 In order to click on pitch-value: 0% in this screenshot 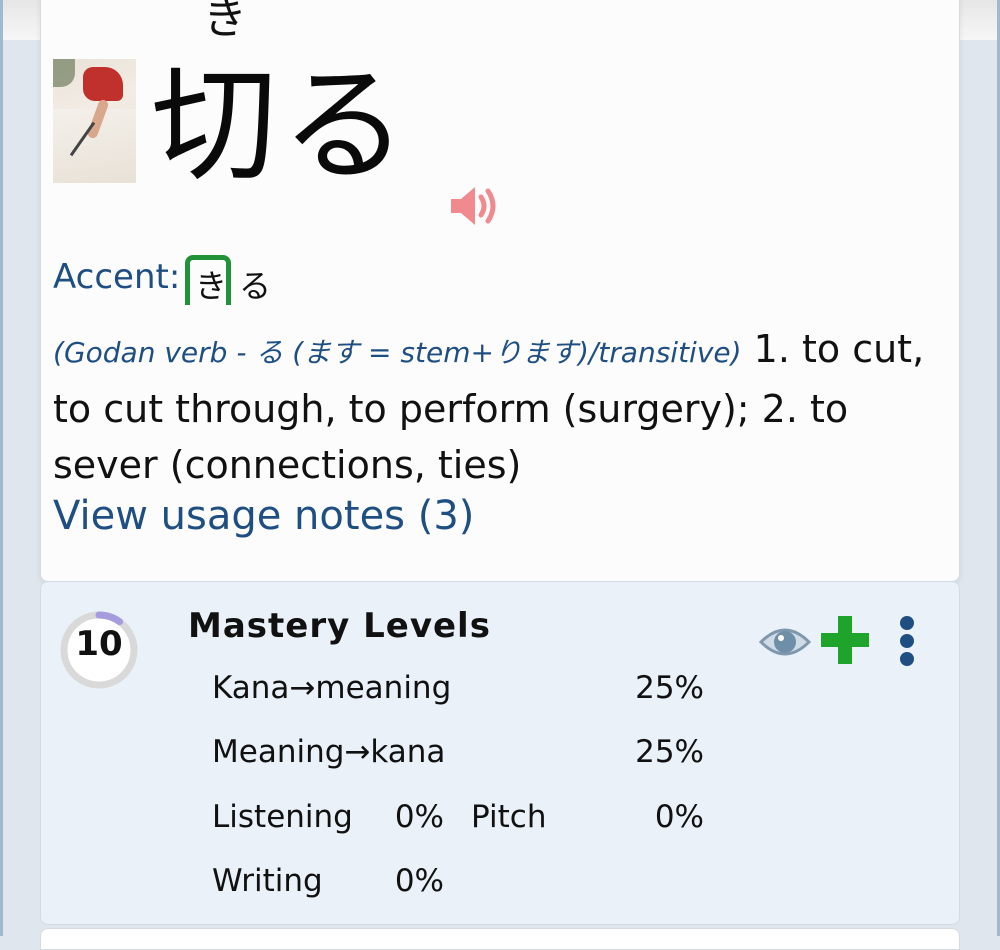, I will do `click(679, 817)`.